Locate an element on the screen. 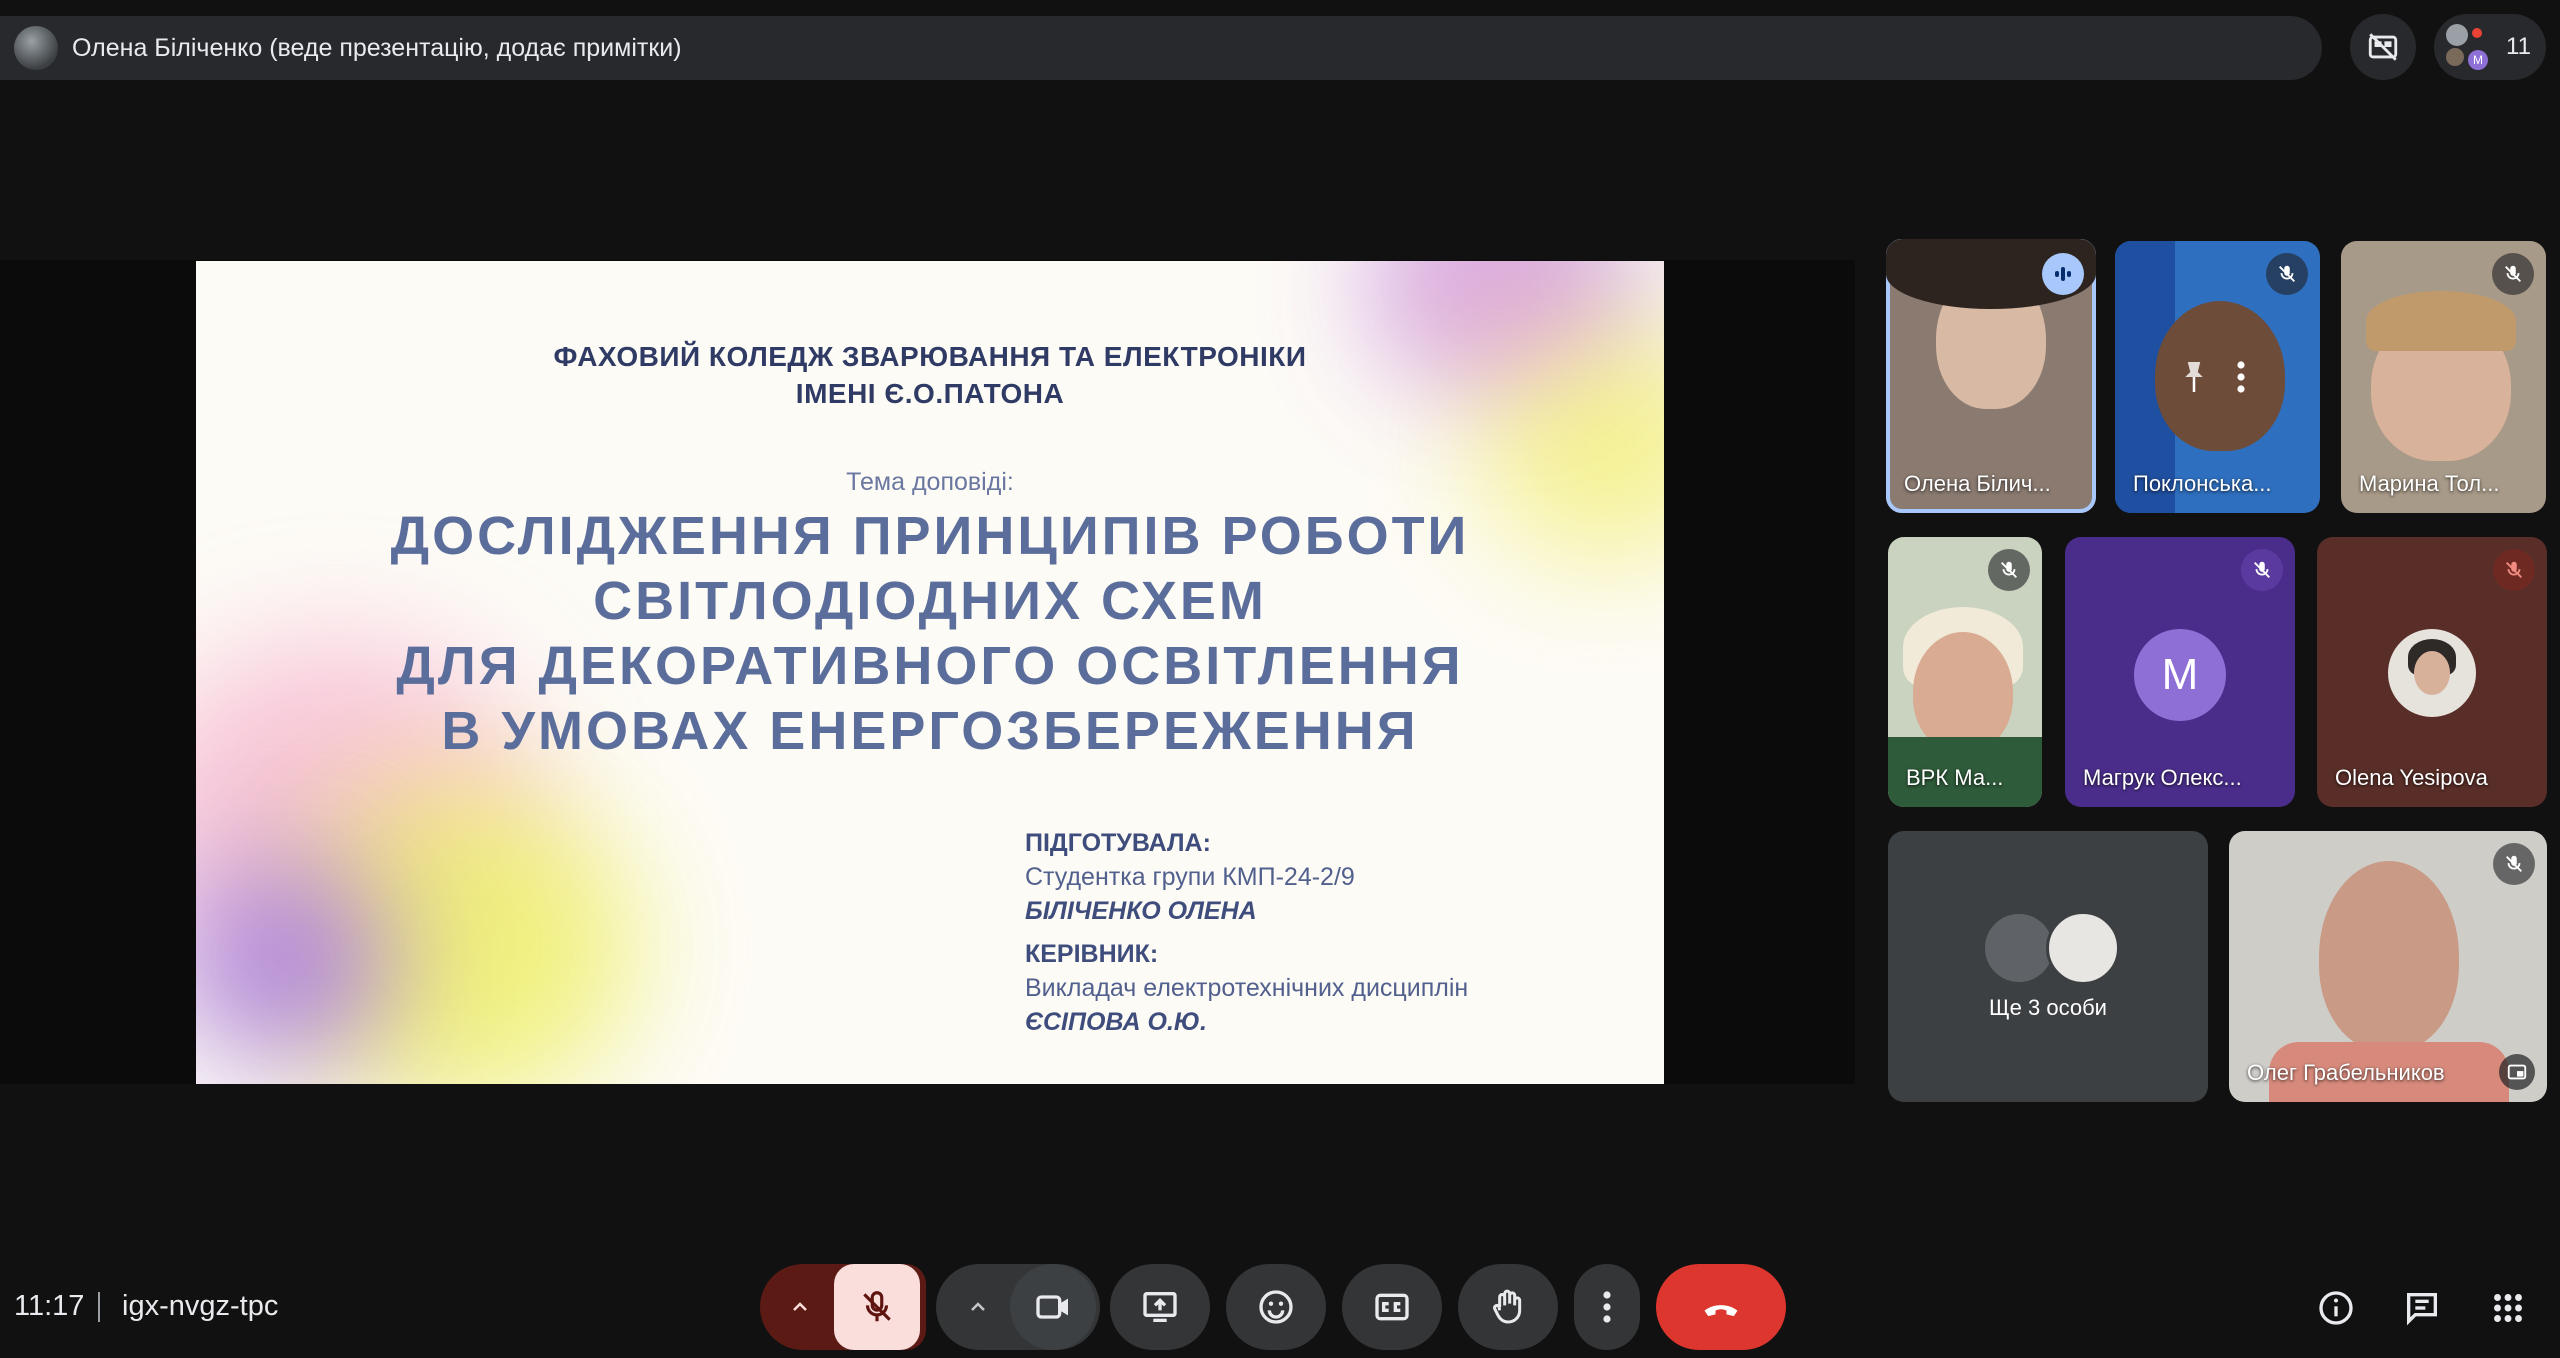 Image resolution: width=2560 pixels, height=1358 pixels. prepared-name: БІЛІЧЕНКО ОЛЕНА is located at coordinates (1141, 911).